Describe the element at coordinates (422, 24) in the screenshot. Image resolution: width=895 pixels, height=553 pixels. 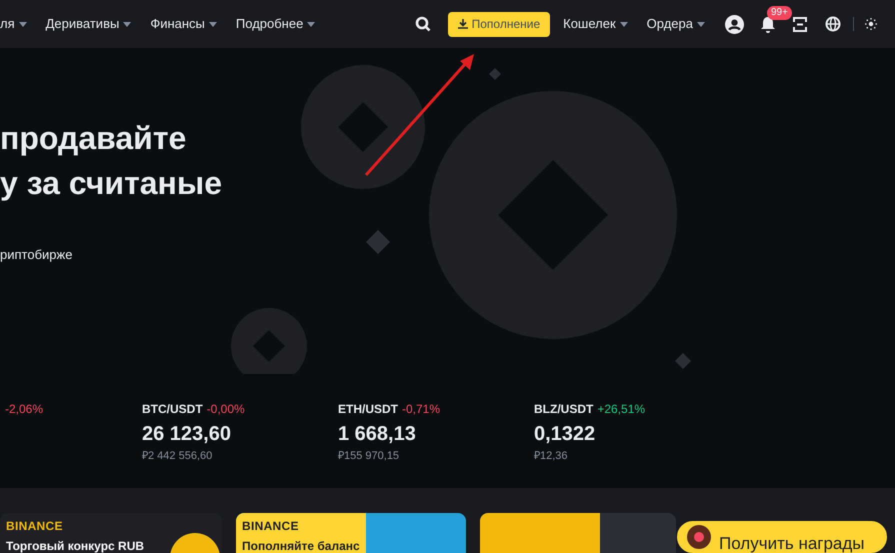
I see `search-icon` at that location.